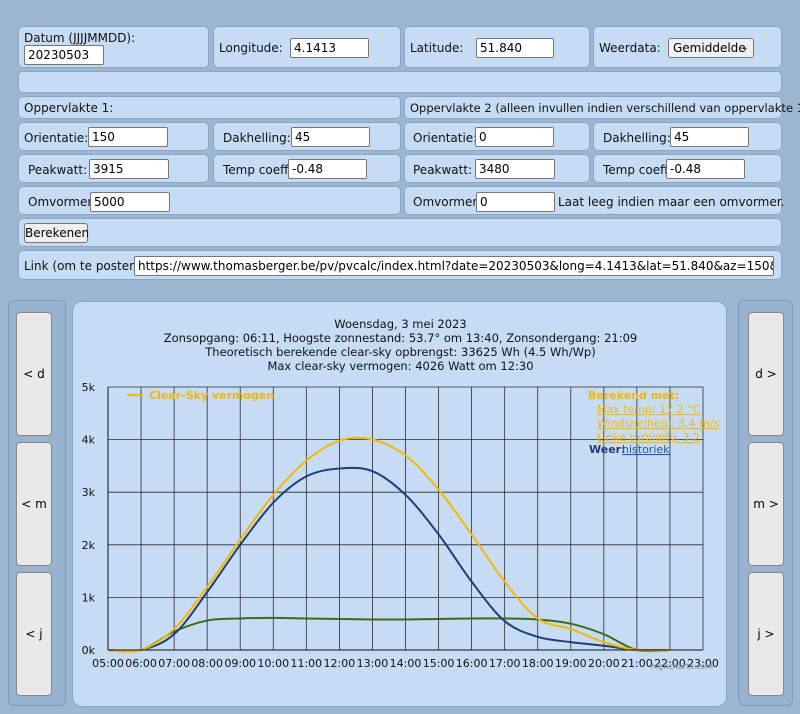 The image size is (800, 714). I want to click on y-tick-label: 3k, so click(89, 492).